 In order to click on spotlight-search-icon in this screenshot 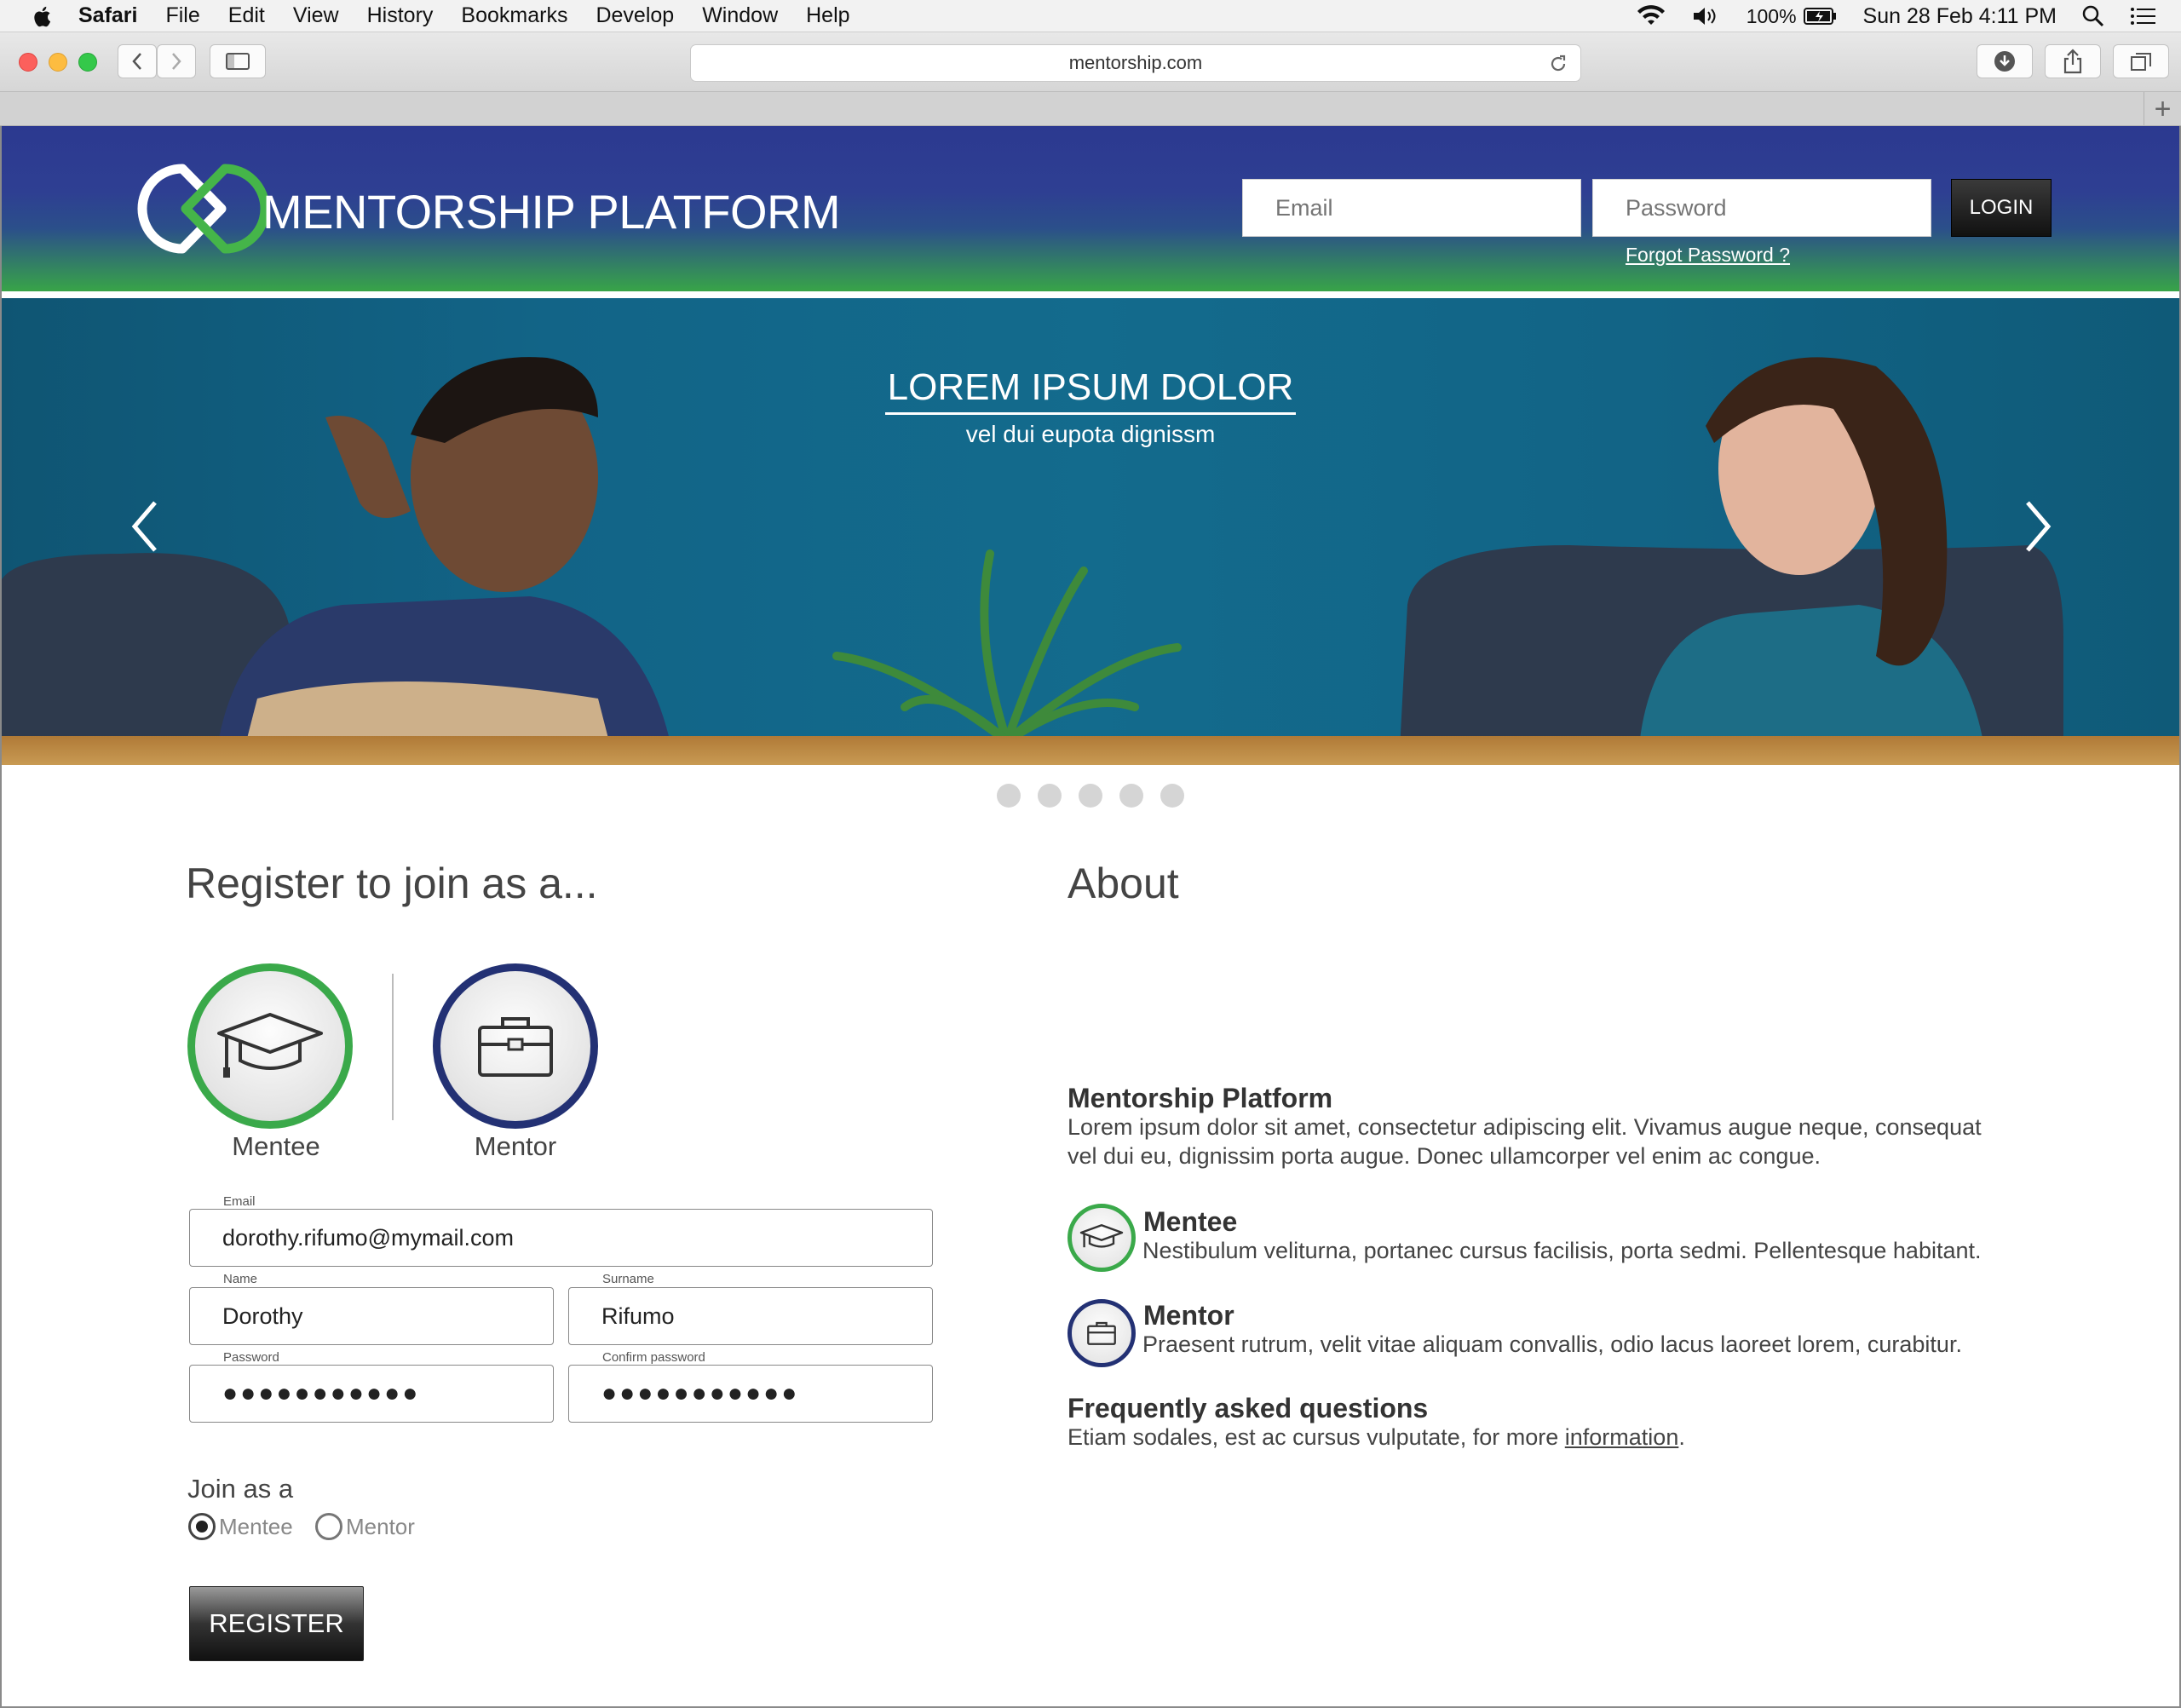, I will do `click(2093, 16)`.